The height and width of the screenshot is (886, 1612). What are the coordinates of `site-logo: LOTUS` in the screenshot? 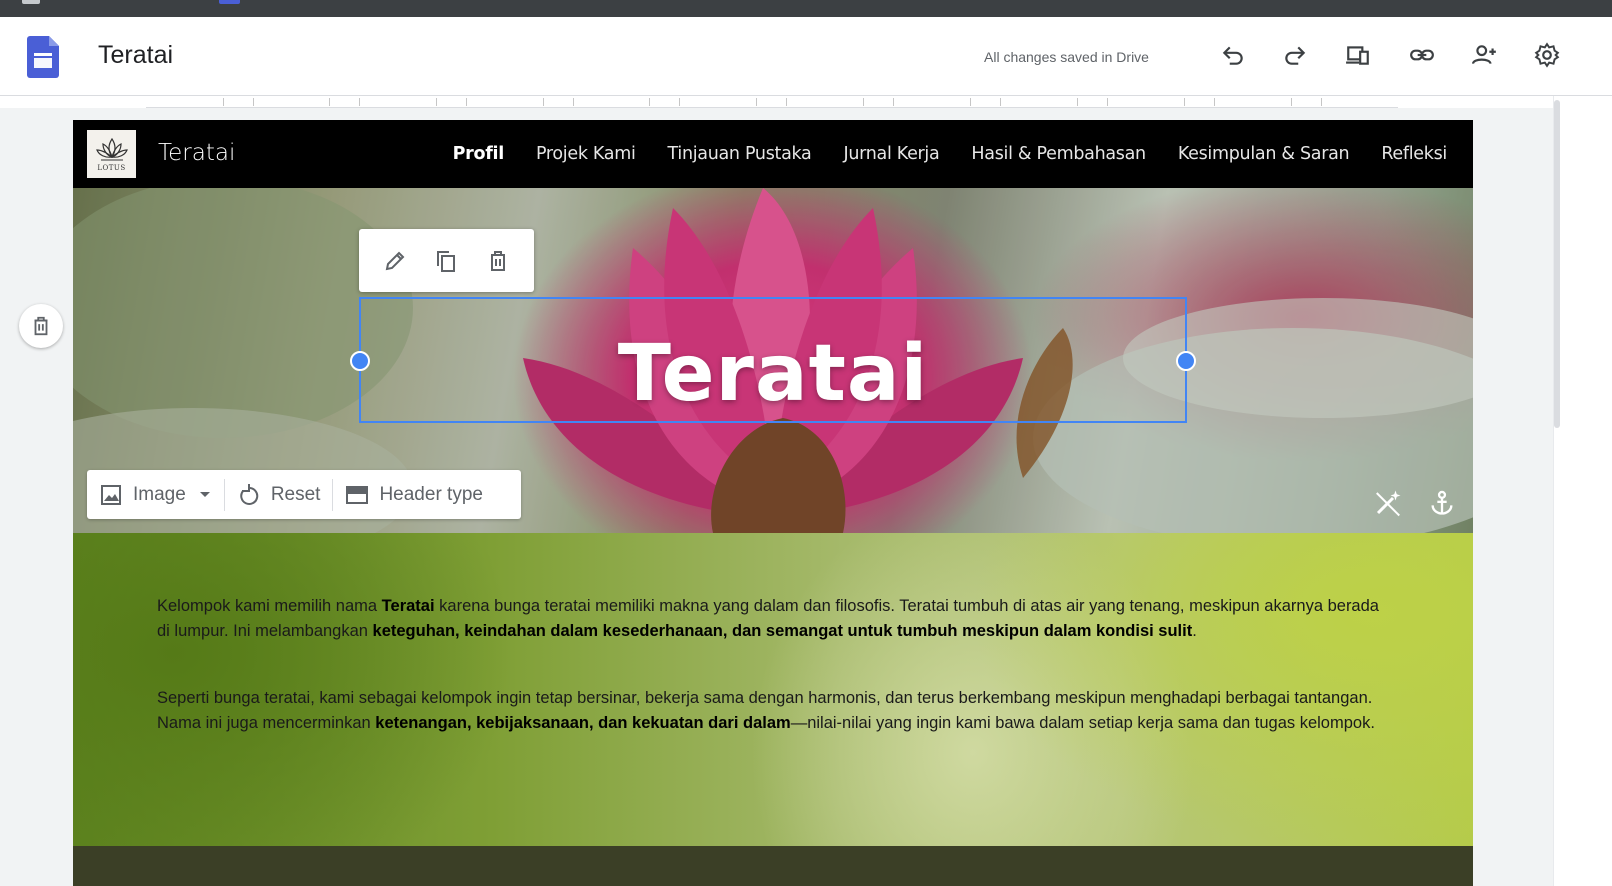 It's located at (111, 154).